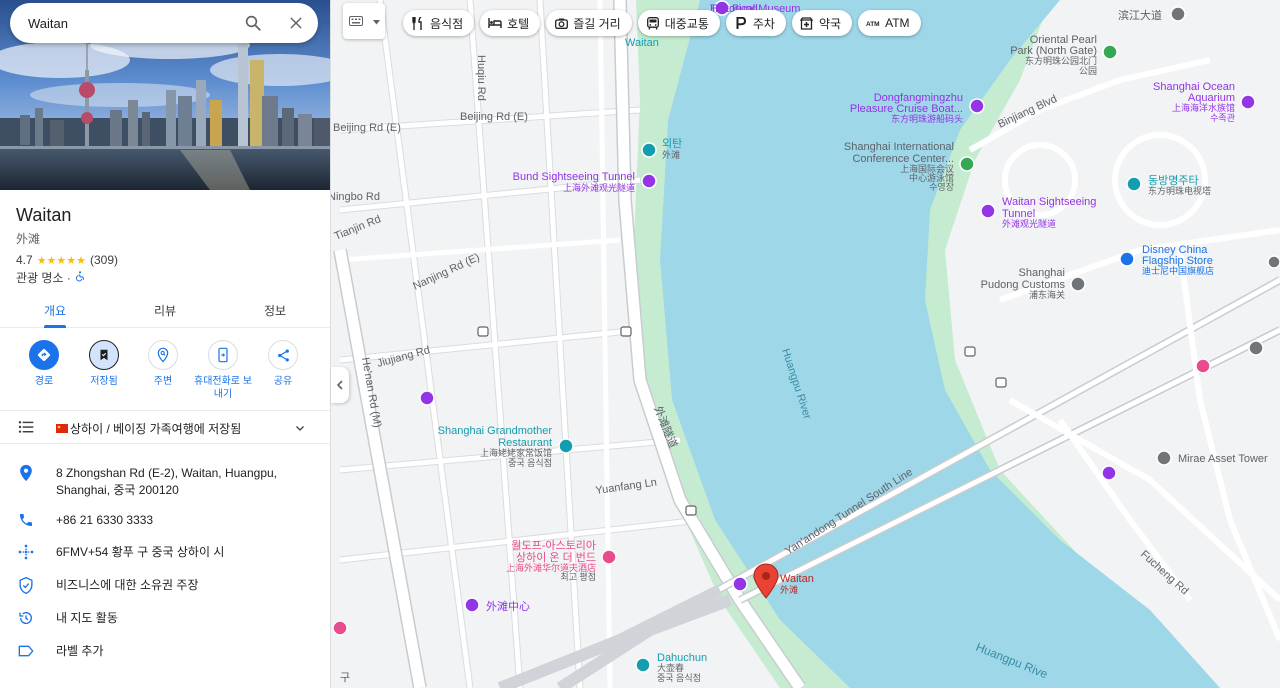 The height and width of the screenshot is (688, 1280). I want to click on search-icon, so click(253, 23).